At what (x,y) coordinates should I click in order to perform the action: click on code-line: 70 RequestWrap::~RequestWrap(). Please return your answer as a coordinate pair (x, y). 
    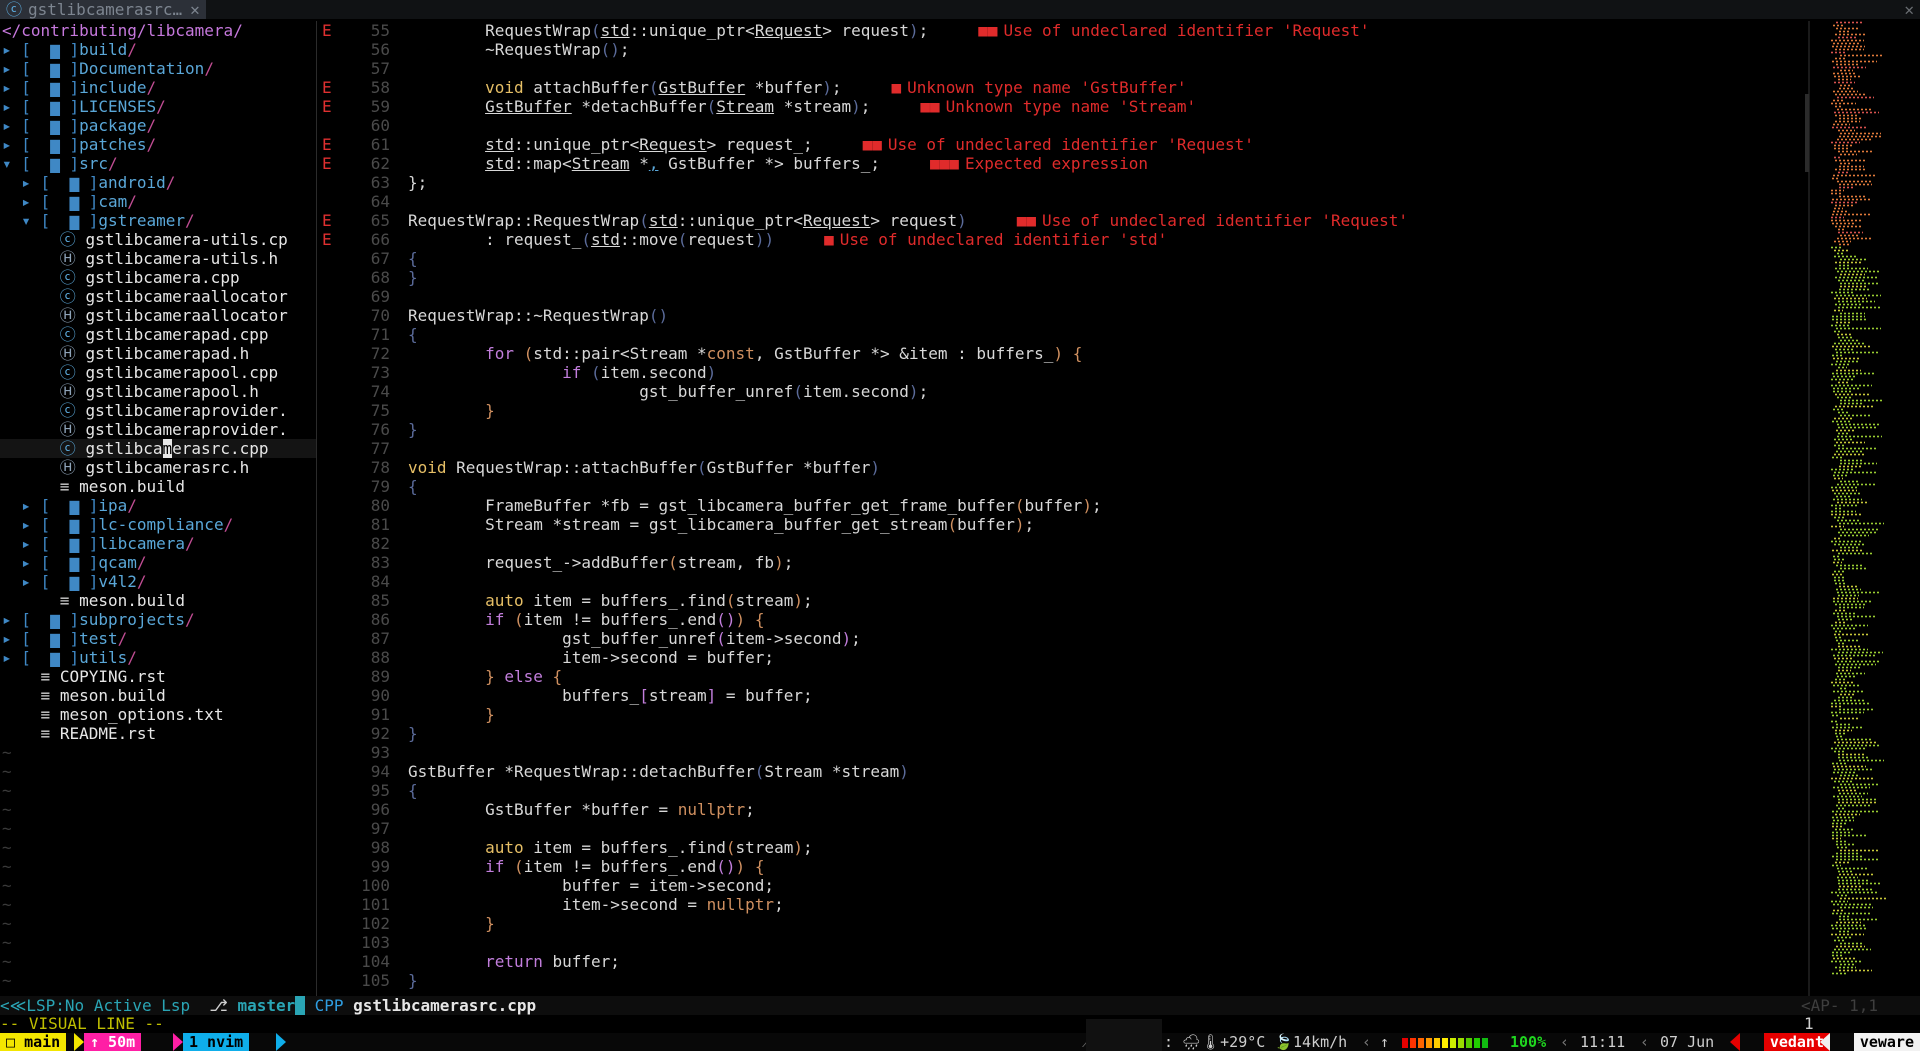
    Looking at the image, I should click on (1063, 315).